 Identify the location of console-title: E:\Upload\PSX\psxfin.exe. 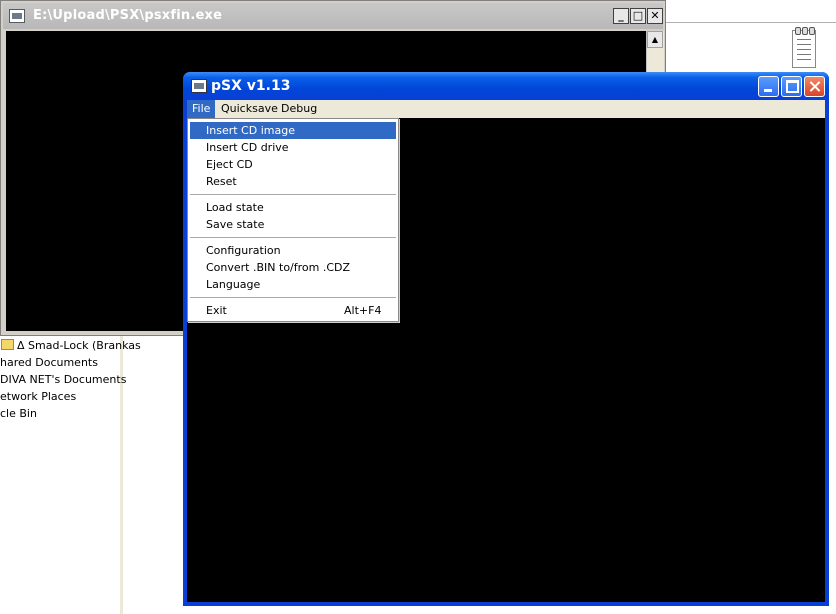
(128, 15).